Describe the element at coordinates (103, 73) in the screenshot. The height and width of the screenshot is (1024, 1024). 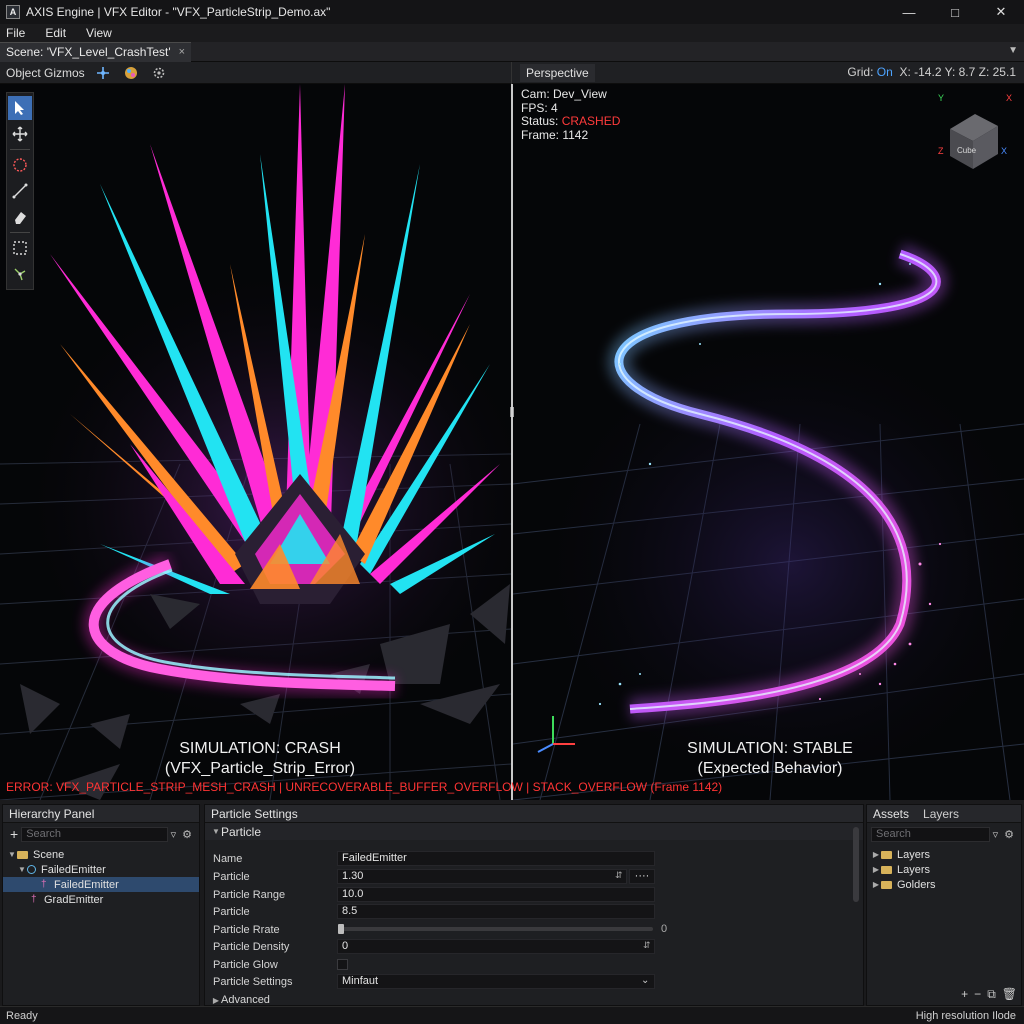
I see `move-gizmo-icon` at that location.